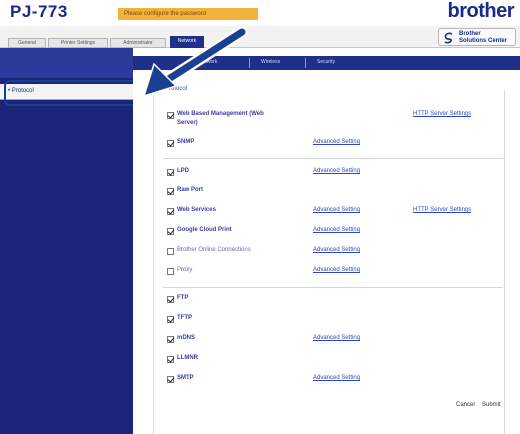  Describe the element at coordinates (208, 62) in the screenshot. I see `subtab-network: Network` at that location.